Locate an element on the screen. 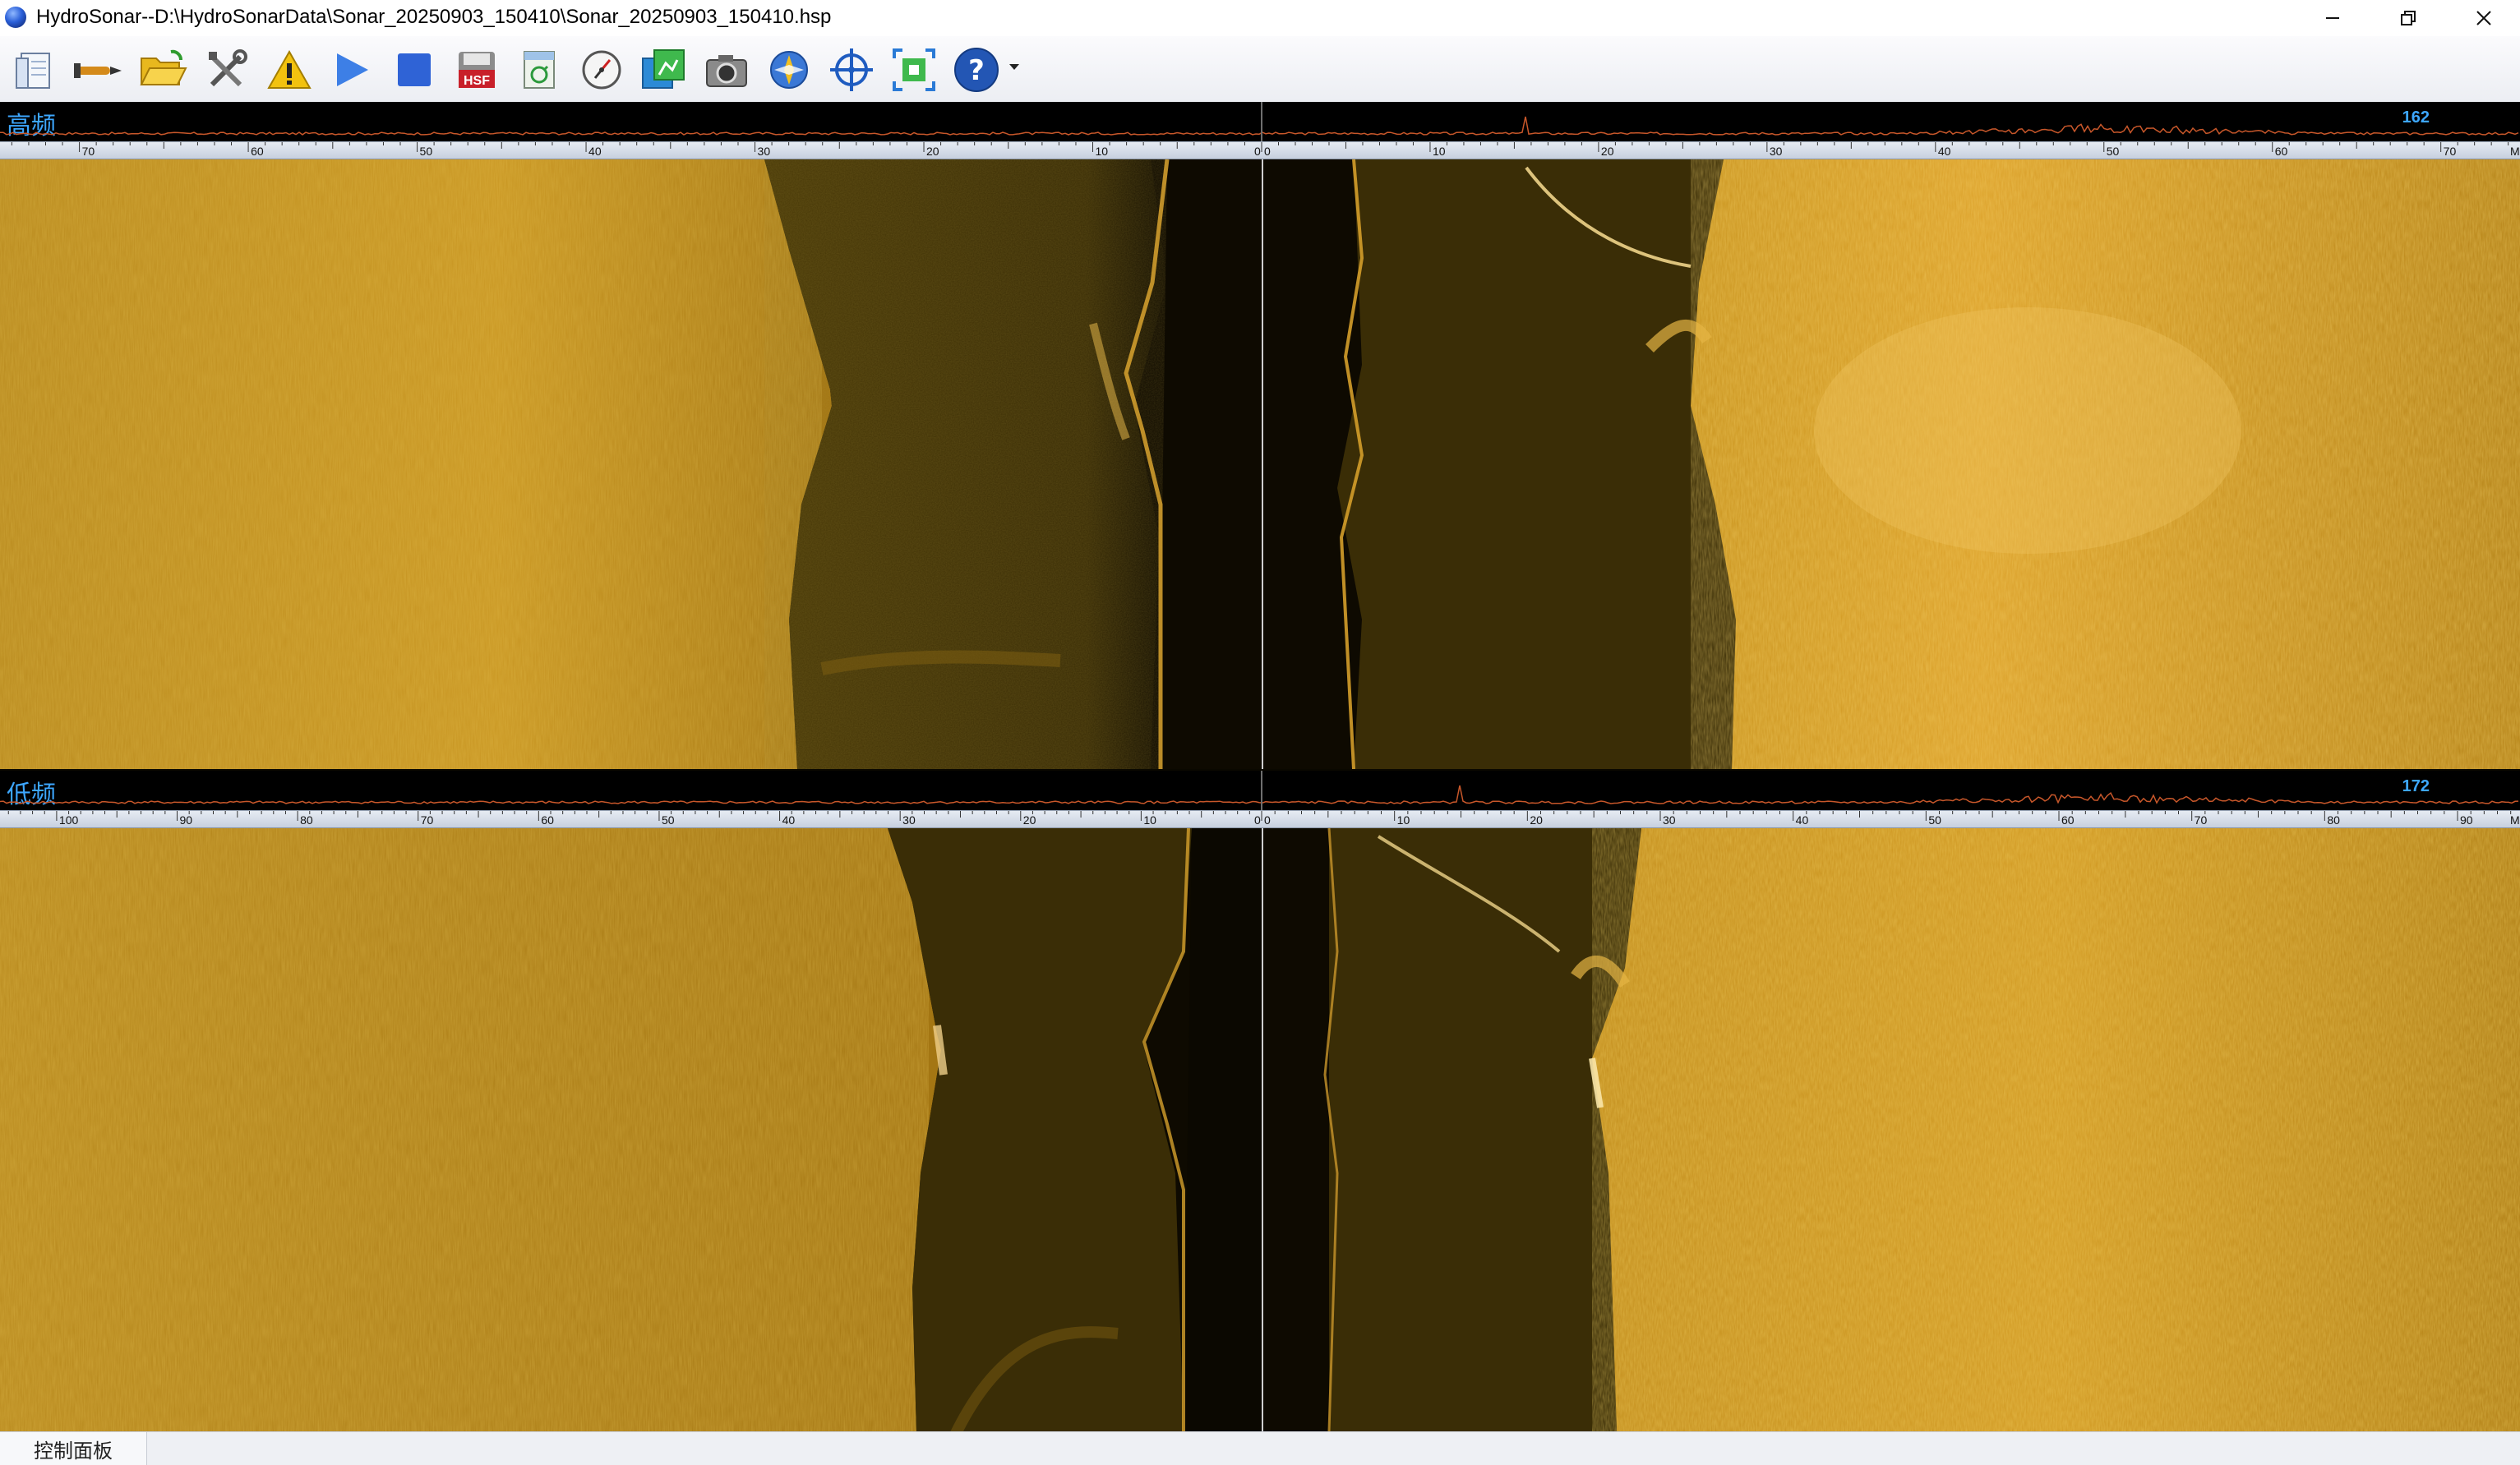 This screenshot has width=2520, height=1465. help-dropdown-icon is located at coordinates (1014, 67).